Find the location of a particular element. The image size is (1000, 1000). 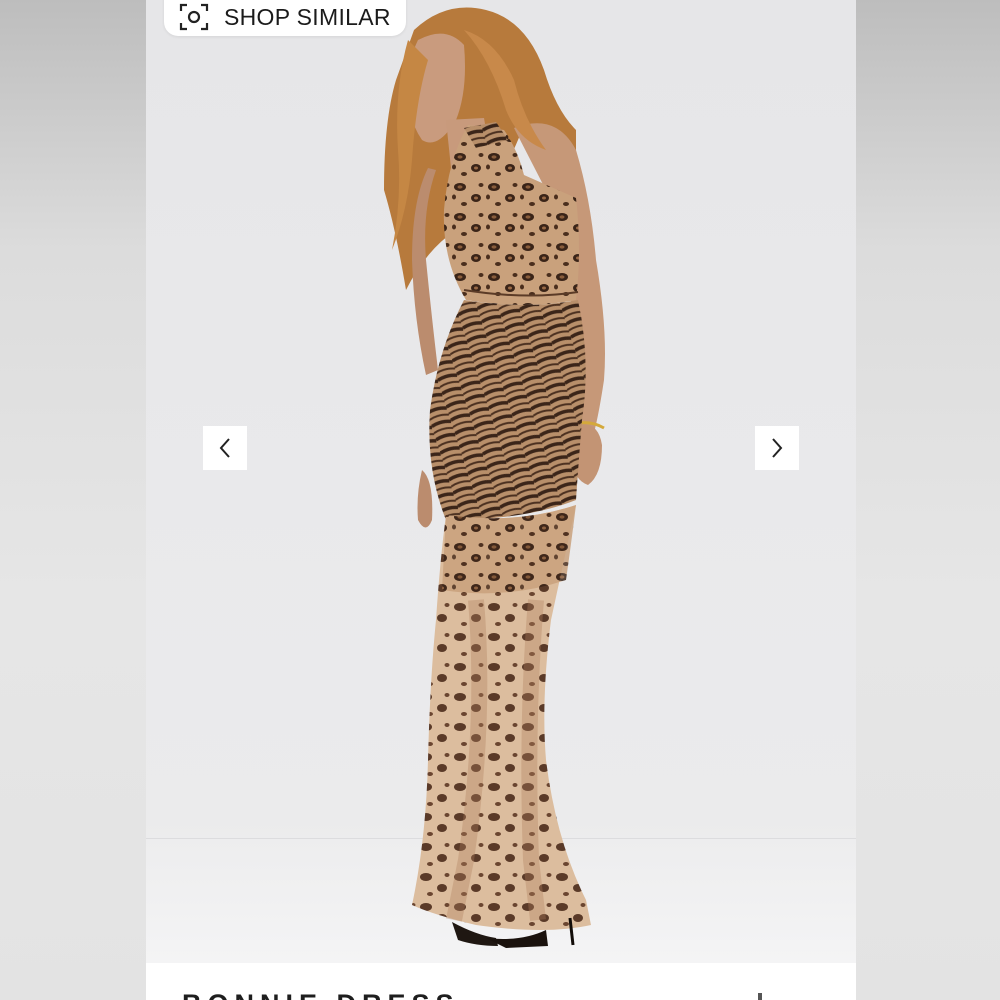

shop-similar-label: SHOP SIMILAR is located at coordinates (307, 16).